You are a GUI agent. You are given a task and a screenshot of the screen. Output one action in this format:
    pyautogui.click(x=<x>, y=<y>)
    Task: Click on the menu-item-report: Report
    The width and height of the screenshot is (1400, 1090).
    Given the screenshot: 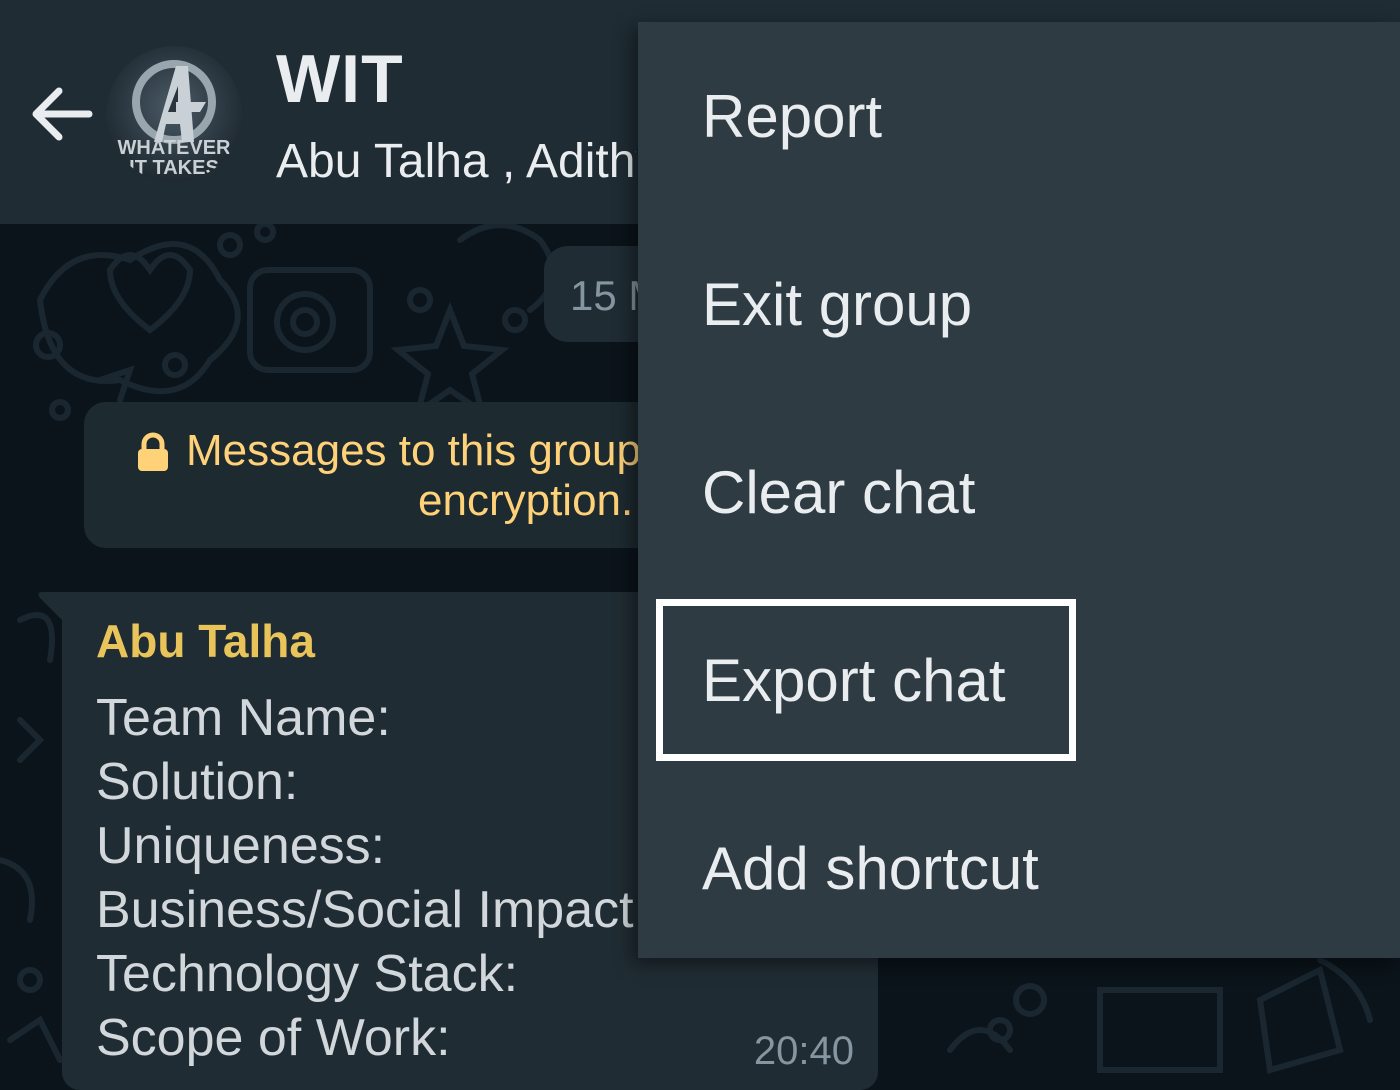 What is the action you would take?
    pyautogui.click(x=1019, y=116)
    